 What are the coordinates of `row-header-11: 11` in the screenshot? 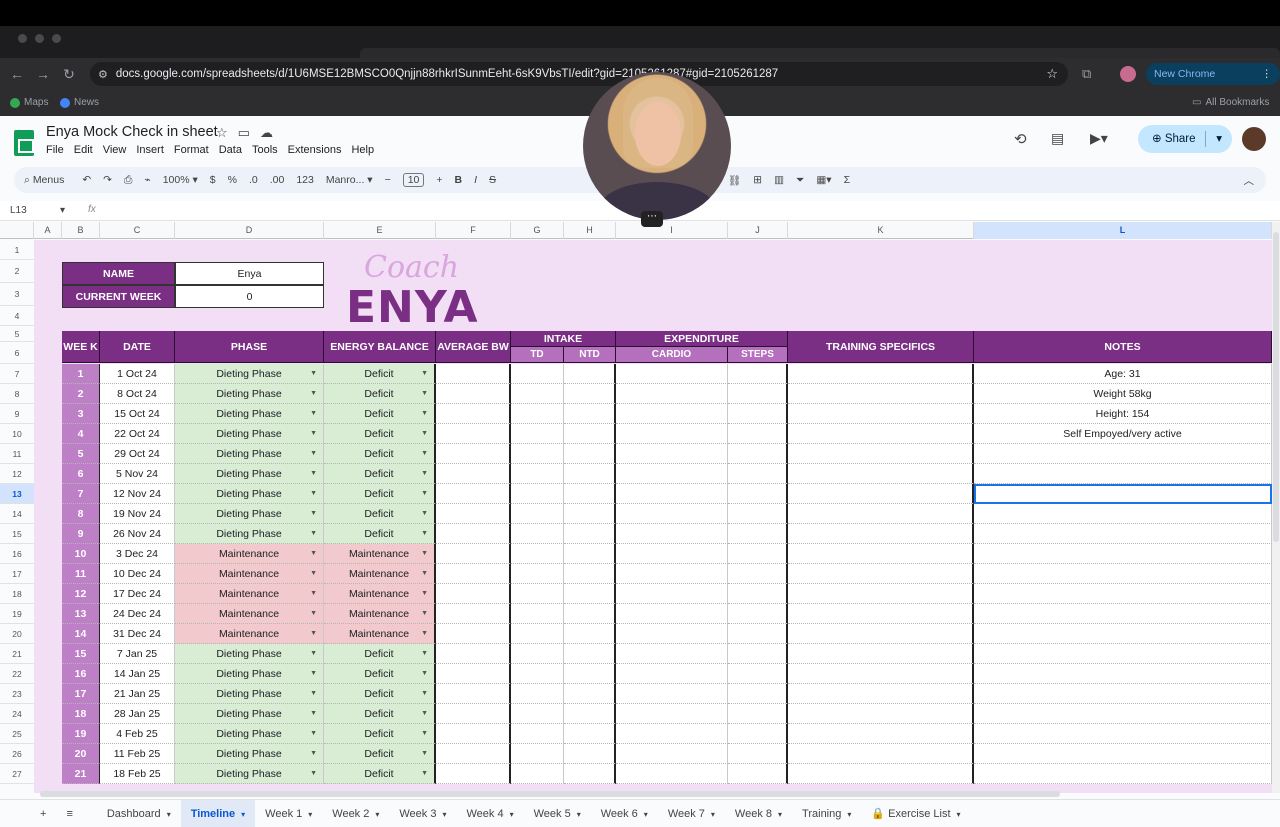 It's located at (17, 454).